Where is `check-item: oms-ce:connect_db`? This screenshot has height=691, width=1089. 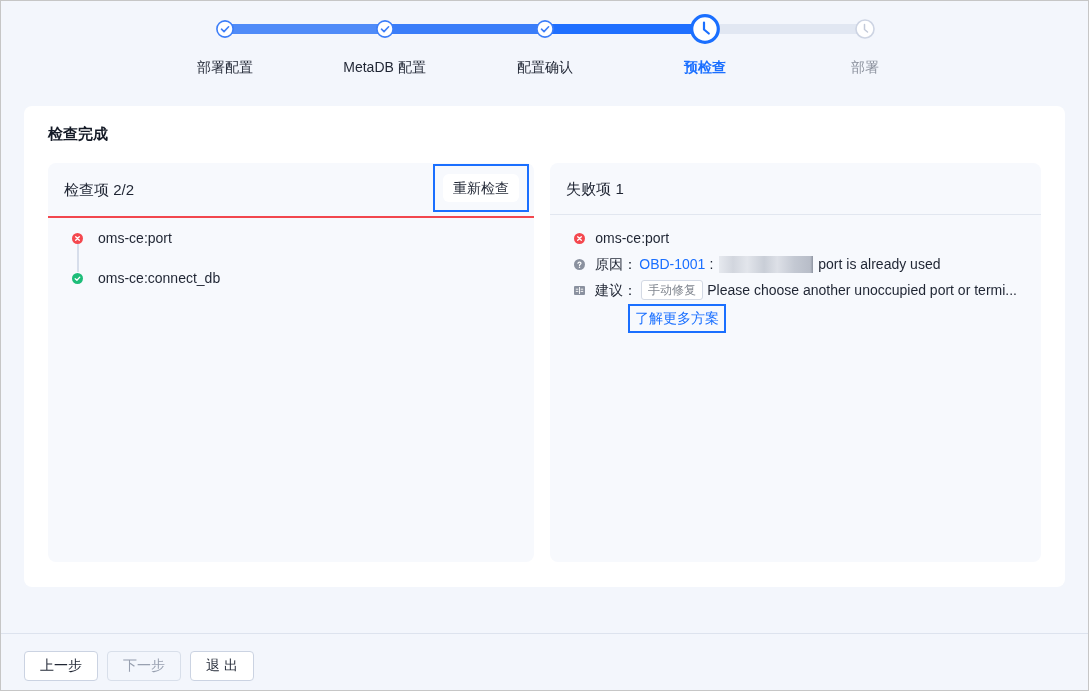 check-item: oms-ce:connect_db is located at coordinates (159, 278).